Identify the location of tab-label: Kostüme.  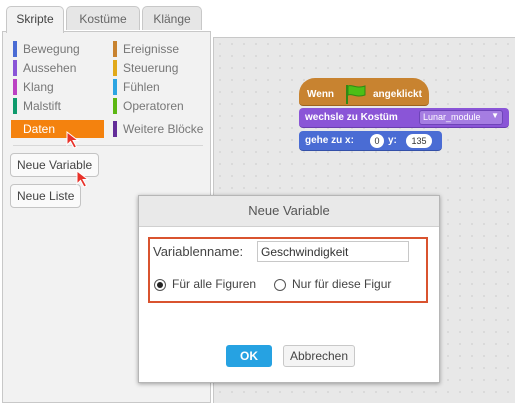
(103, 19).